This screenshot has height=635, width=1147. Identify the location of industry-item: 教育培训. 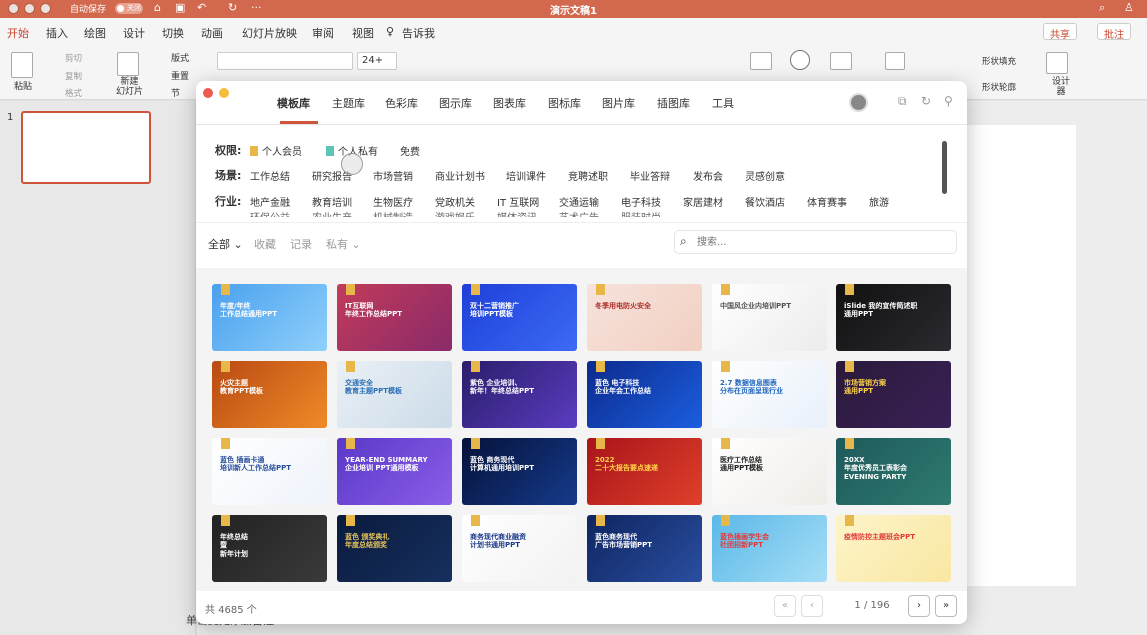
(332, 201).